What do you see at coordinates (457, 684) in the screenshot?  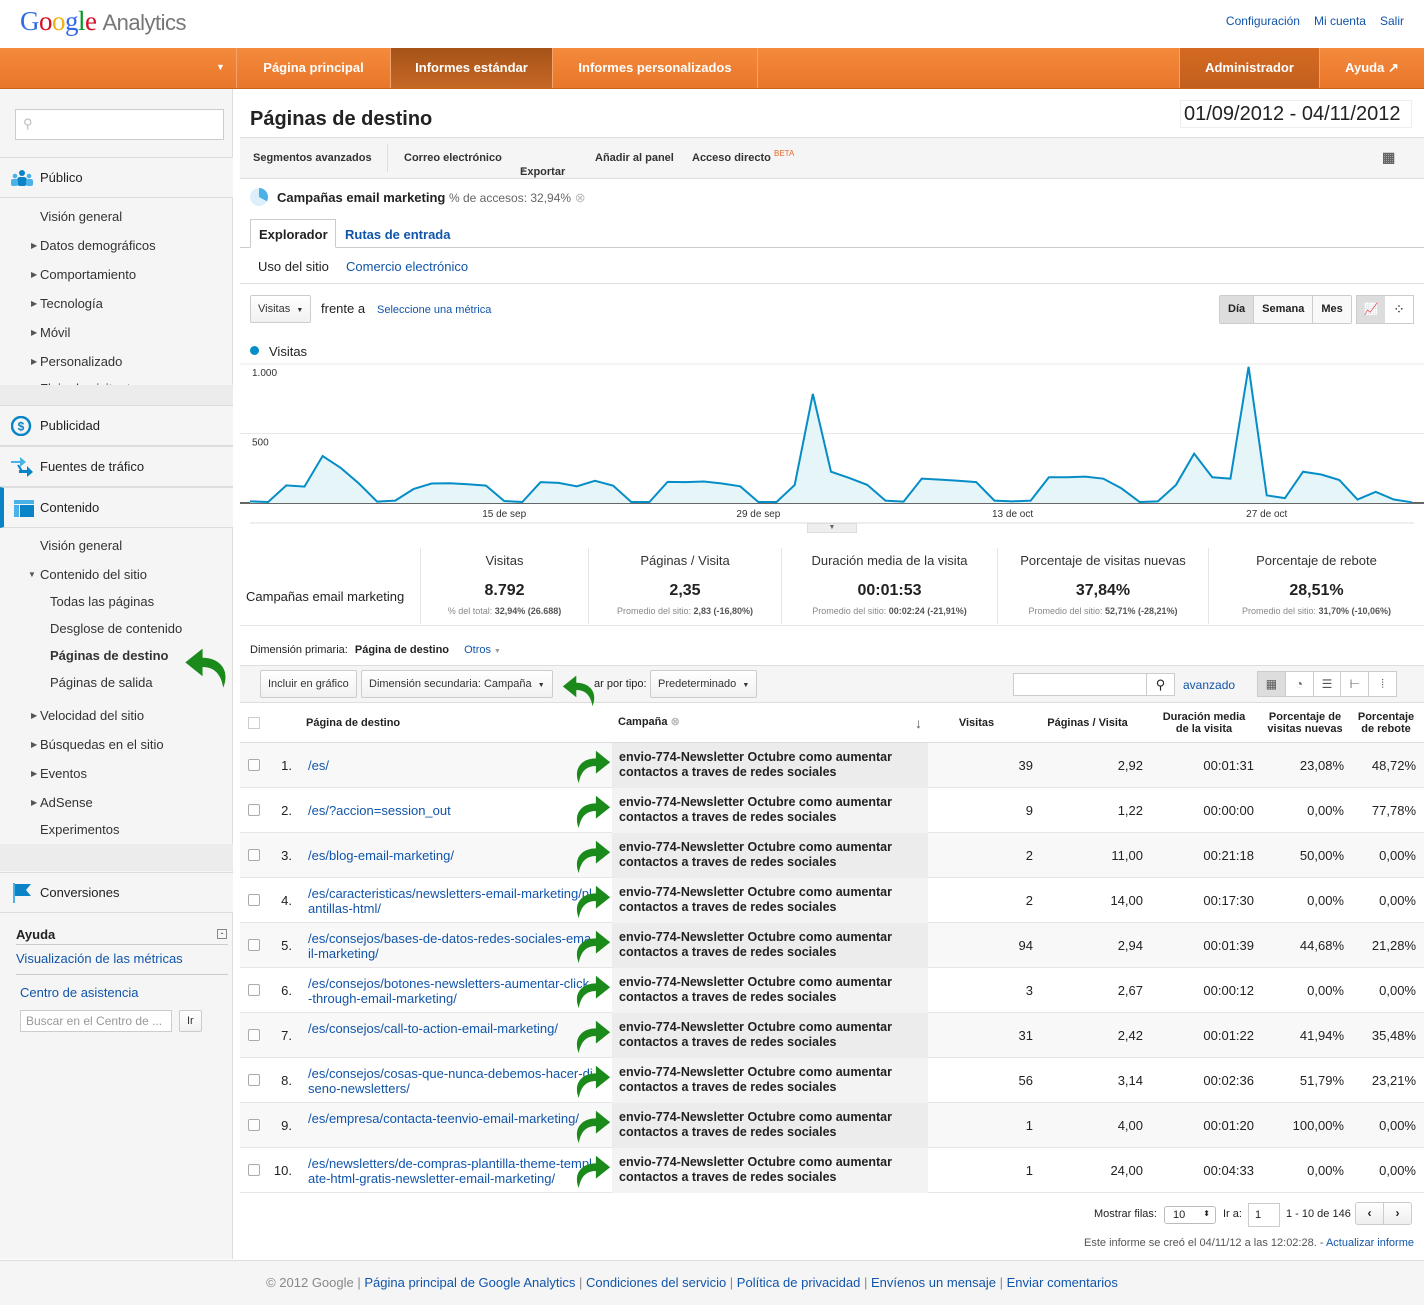 I see `secondary-dimension-select: Dimensión secundaria: Campaña ▼` at bounding box center [457, 684].